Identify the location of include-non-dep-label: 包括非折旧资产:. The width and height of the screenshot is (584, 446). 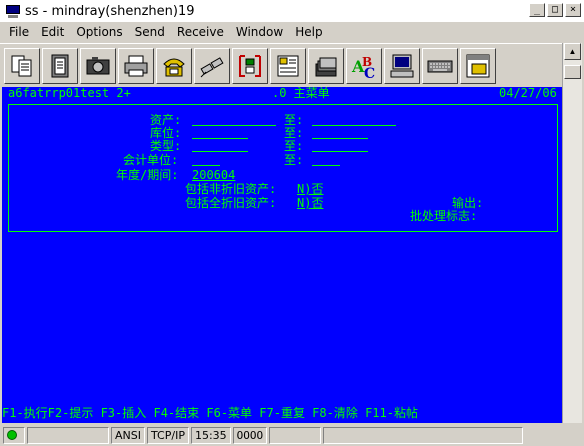
(231, 189).